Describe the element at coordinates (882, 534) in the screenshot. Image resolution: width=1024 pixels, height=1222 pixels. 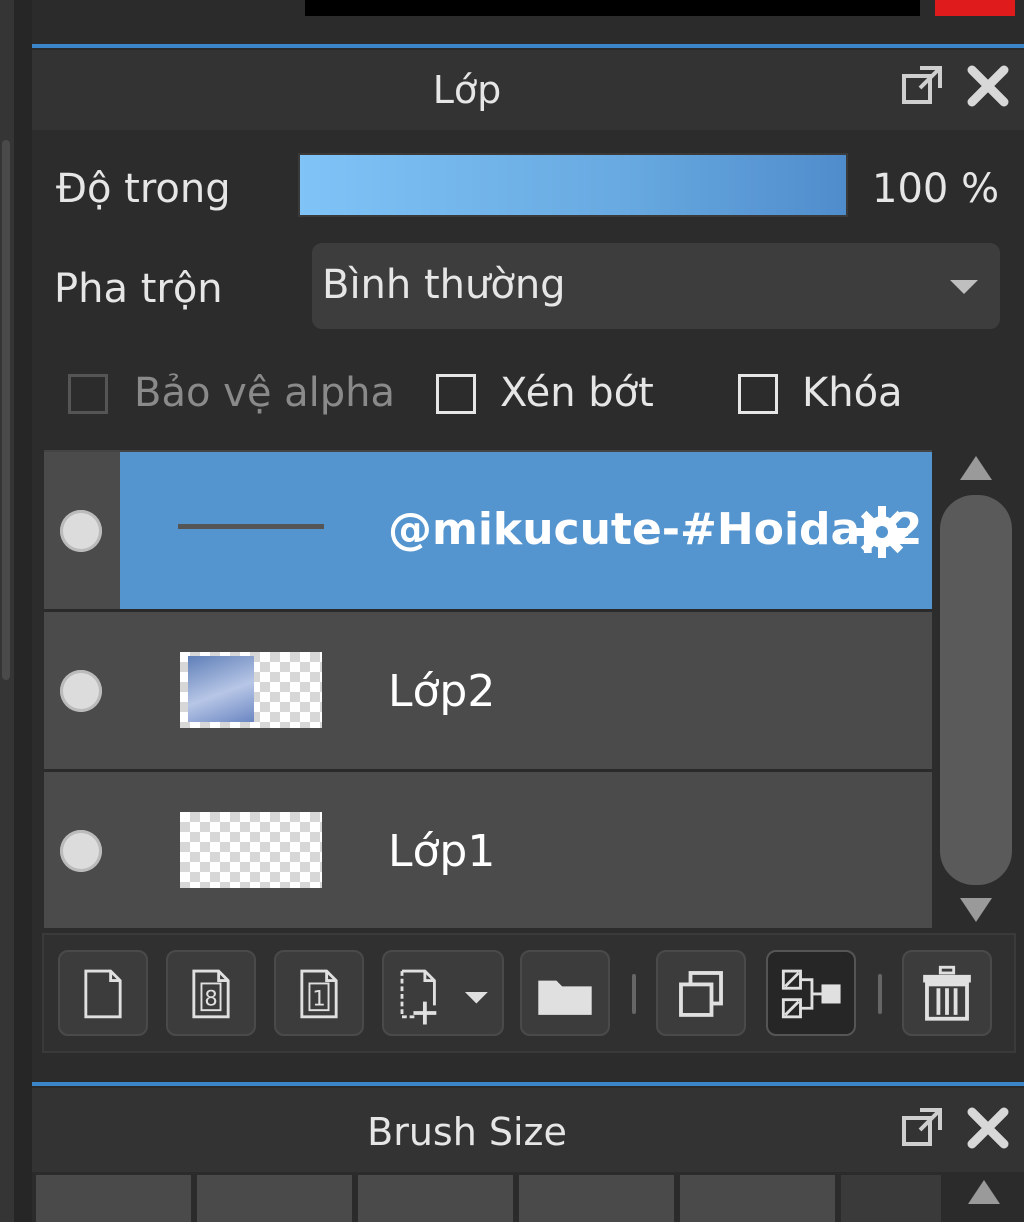
I see `gear-icon` at that location.